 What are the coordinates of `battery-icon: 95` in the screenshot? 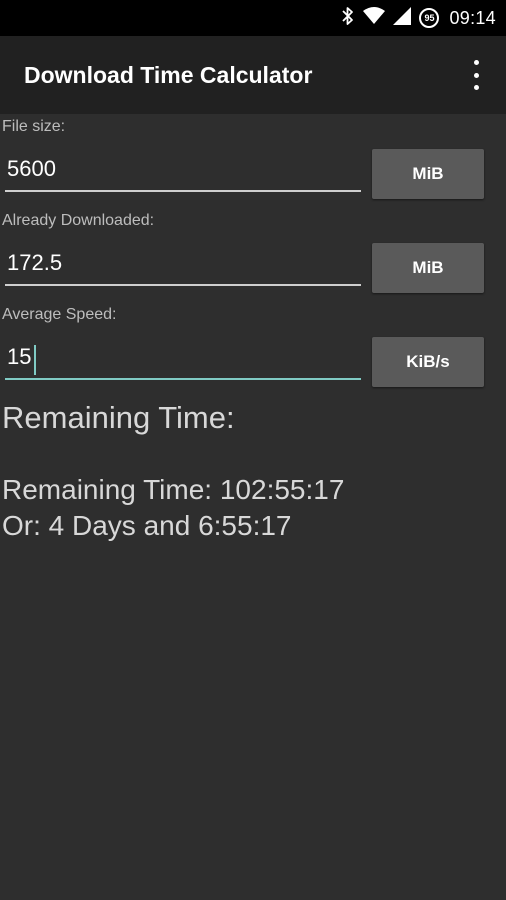 It's located at (429, 18).